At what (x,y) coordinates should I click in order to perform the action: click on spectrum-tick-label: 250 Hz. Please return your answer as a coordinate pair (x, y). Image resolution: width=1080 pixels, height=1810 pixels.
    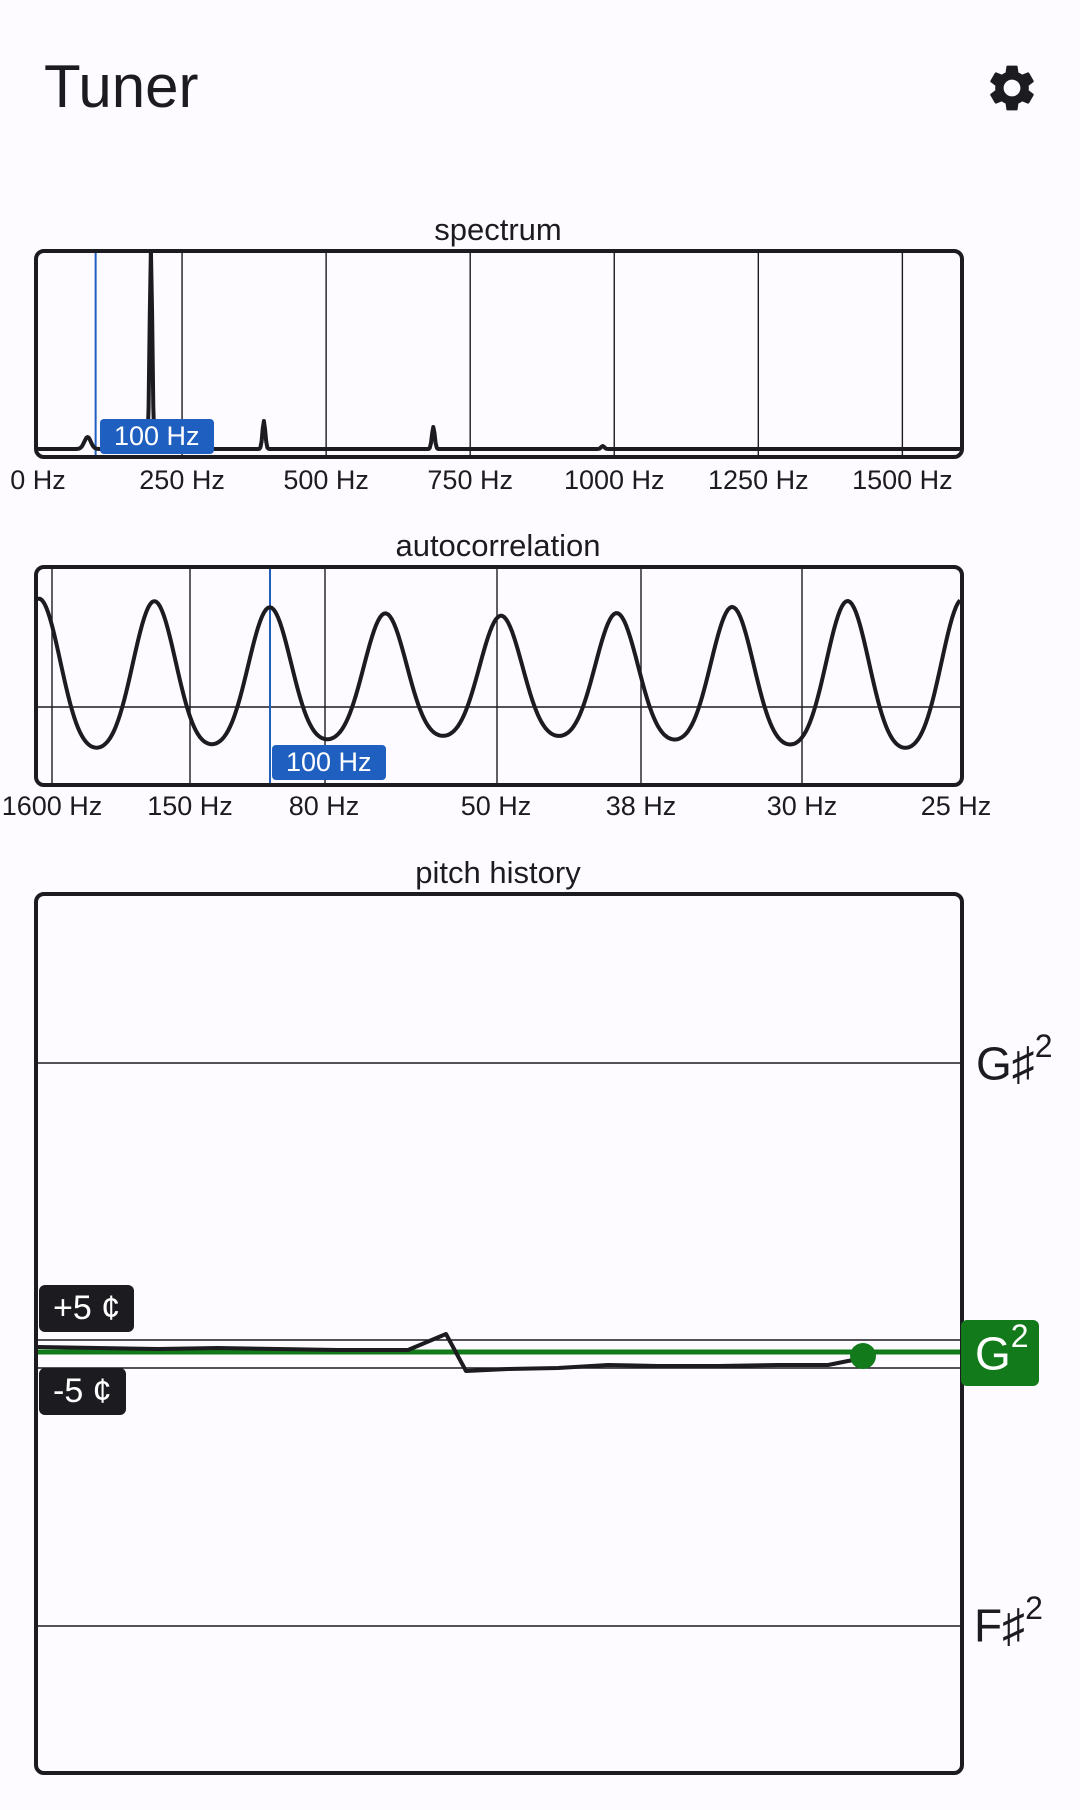
    Looking at the image, I should click on (182, 480).